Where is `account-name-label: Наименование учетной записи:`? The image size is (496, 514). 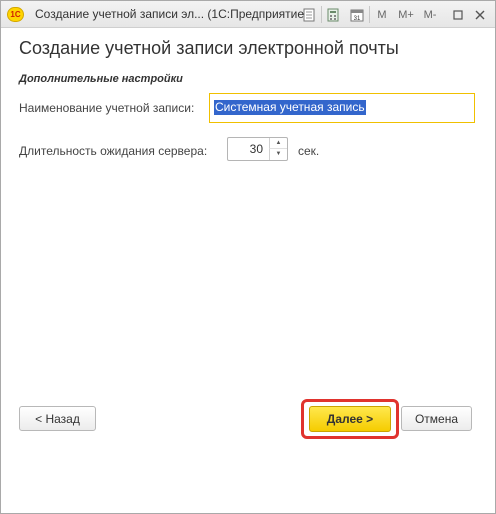
account-name-label: Наименование учетной записи: is located at coordinates (107, 108).